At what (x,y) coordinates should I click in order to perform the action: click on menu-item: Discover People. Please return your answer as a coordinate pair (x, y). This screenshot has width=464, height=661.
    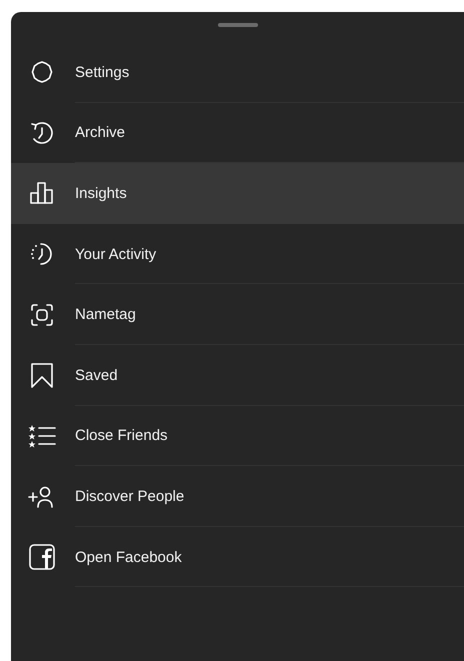
    Looking at the image, I should click on (237, 496).